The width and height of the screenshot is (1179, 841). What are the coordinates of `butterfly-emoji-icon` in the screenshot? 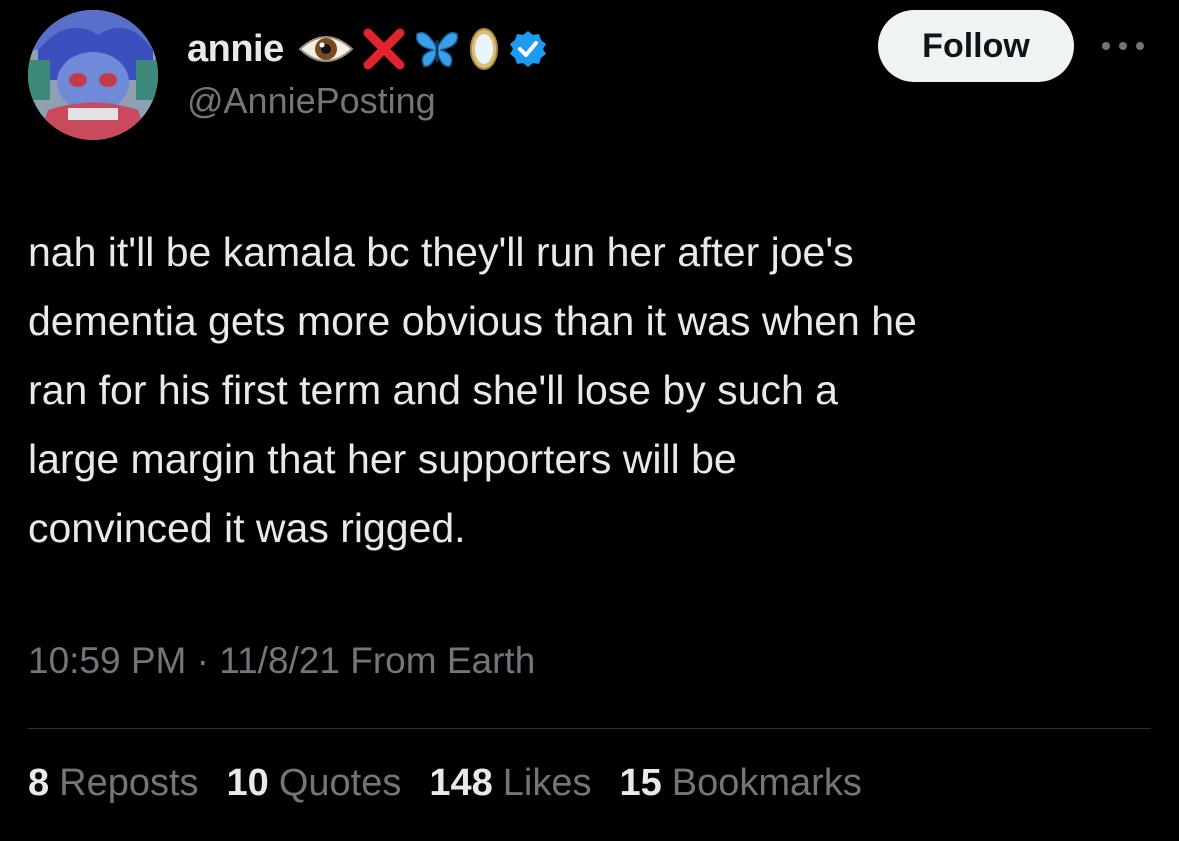 It's located at (437, 49).